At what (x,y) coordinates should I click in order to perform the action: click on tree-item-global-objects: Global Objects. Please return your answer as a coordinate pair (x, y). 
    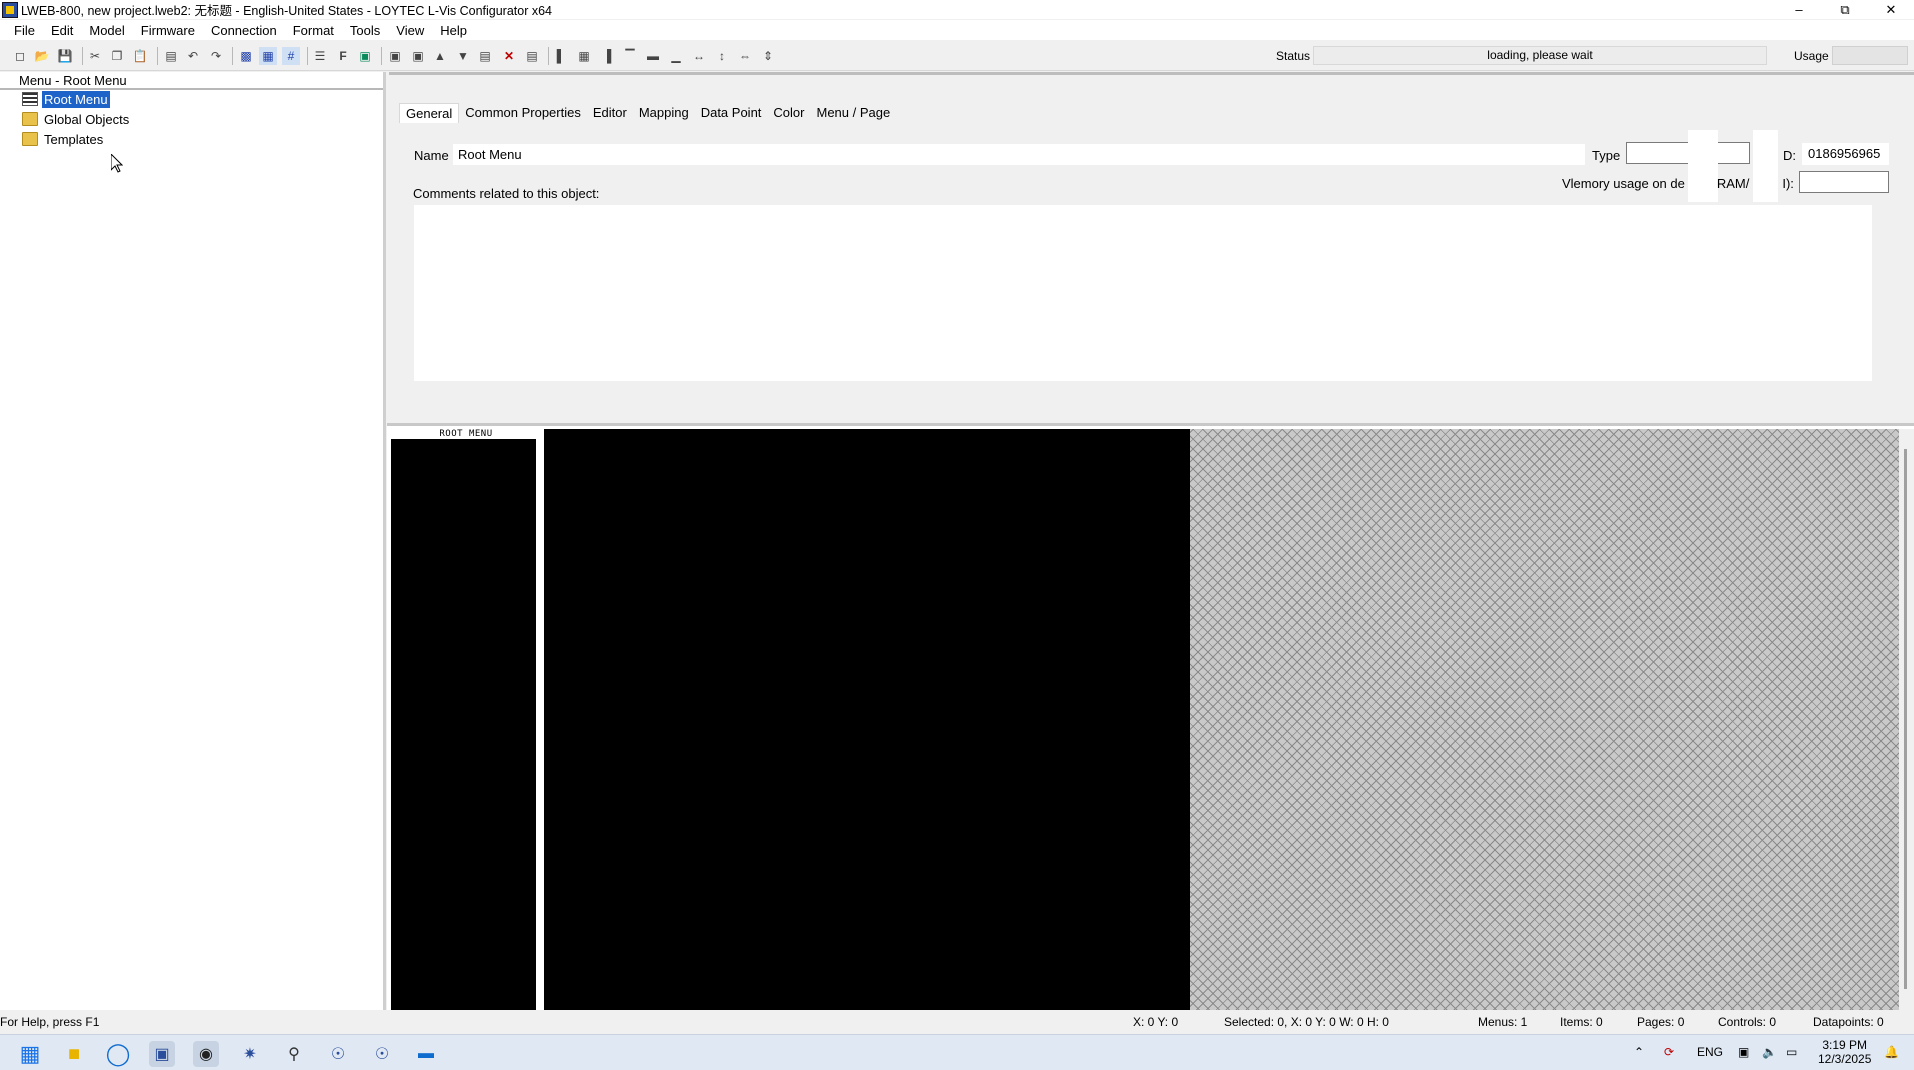
    Looking at the image, I should click on (76, 119).